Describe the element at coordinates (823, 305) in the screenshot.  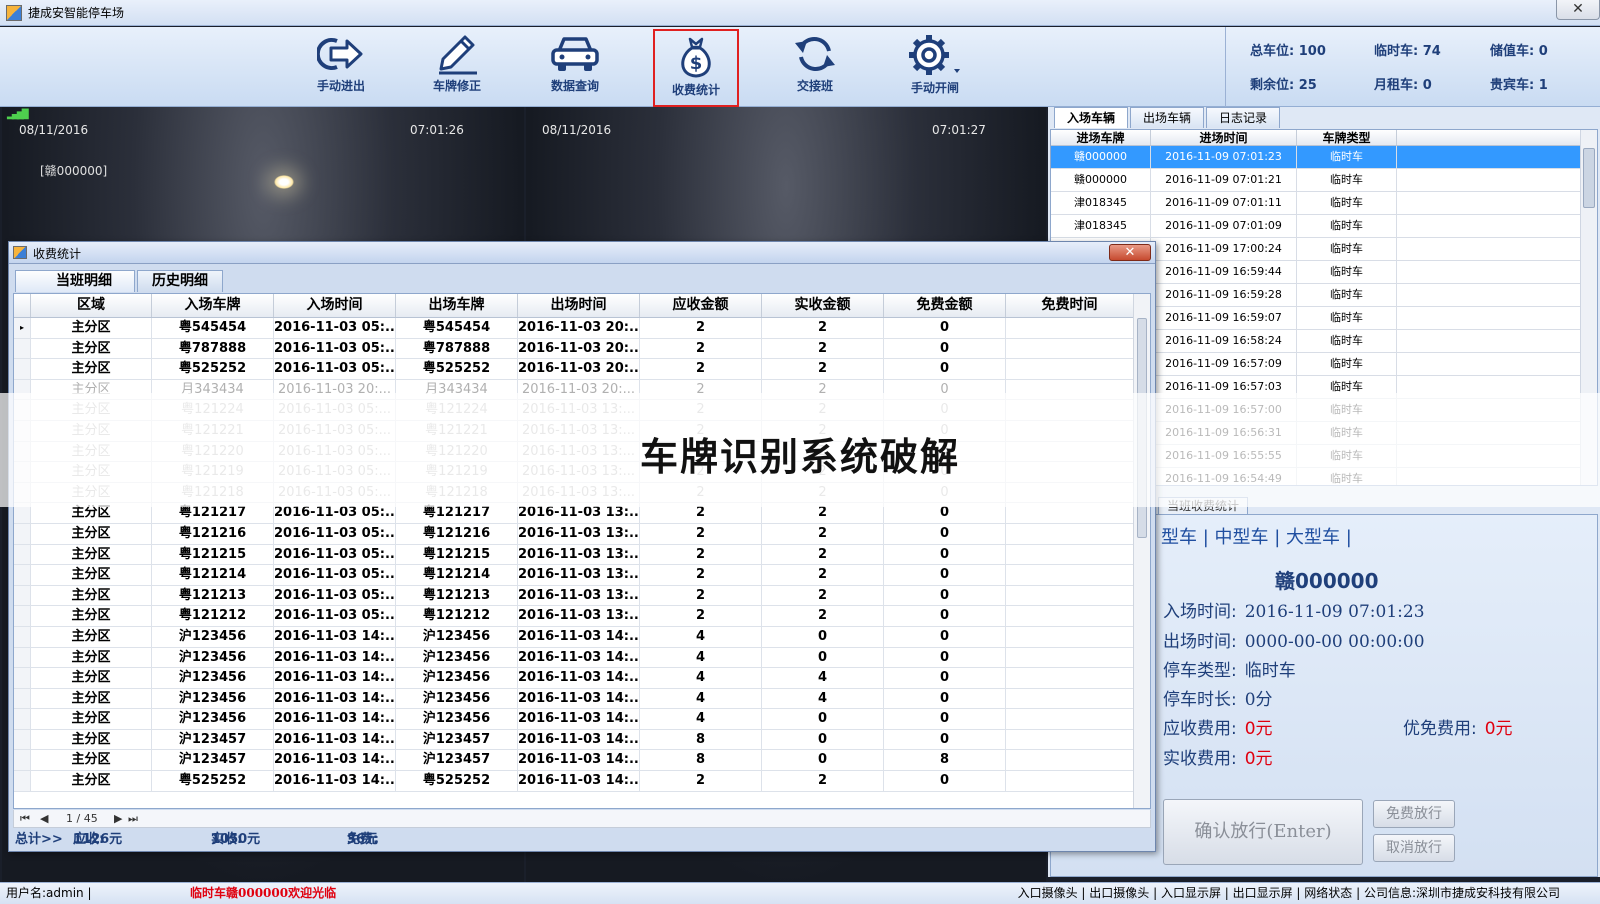
I see `column-header: 实收金额` at that location.